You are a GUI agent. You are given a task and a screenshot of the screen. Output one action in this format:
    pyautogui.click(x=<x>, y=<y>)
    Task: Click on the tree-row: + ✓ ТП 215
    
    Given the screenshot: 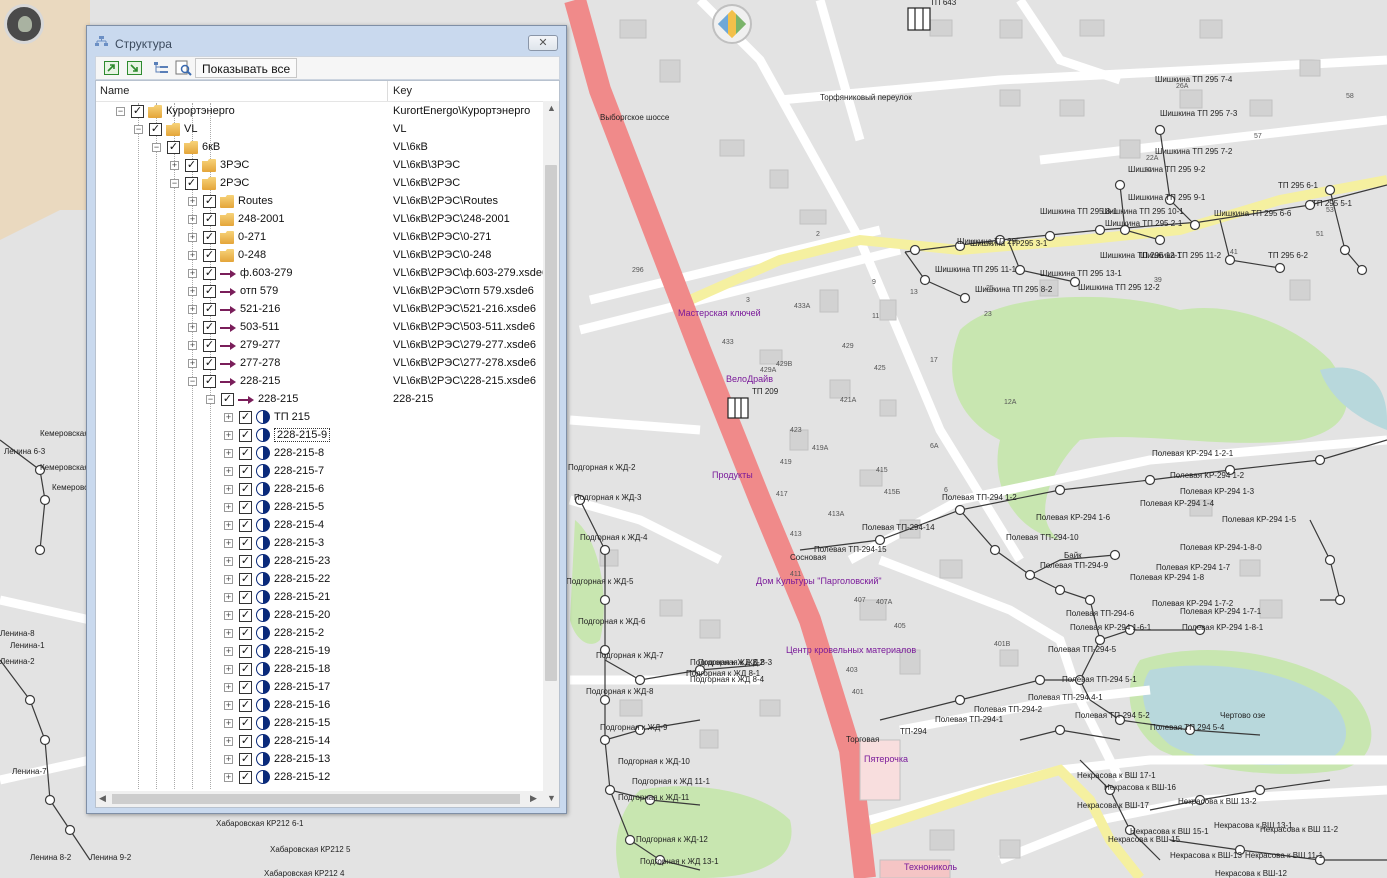 What is the action you would take?
    pyautogui.click(x=321, y=418)
    